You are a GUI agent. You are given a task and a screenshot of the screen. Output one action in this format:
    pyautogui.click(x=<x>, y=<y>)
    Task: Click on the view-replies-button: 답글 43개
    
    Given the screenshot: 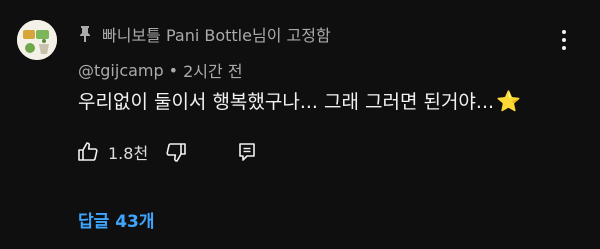 What is the action you would take?
    pyautogui.click(x=116, y=219)
    